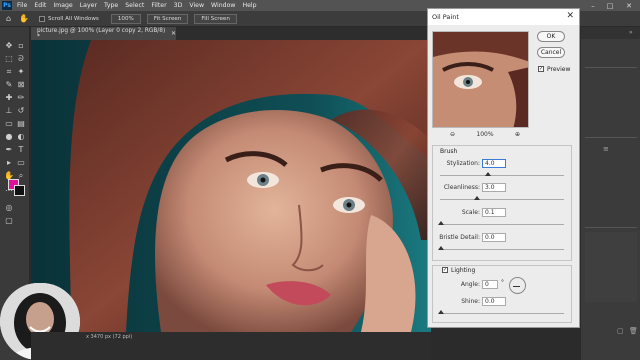 The height and width of the screenshot is (360, 640). Describe the element at coordinates (21, 46) in the screenshot. I see `artboard-tool-icon: ▫` at that location.